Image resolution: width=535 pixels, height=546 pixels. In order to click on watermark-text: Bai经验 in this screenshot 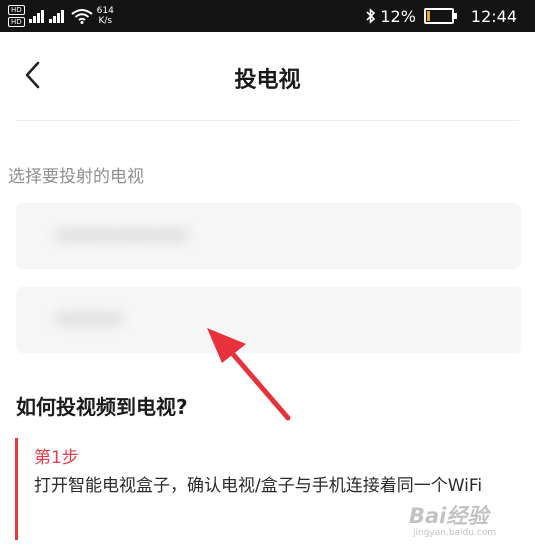, I will do `click(449, 516)`.